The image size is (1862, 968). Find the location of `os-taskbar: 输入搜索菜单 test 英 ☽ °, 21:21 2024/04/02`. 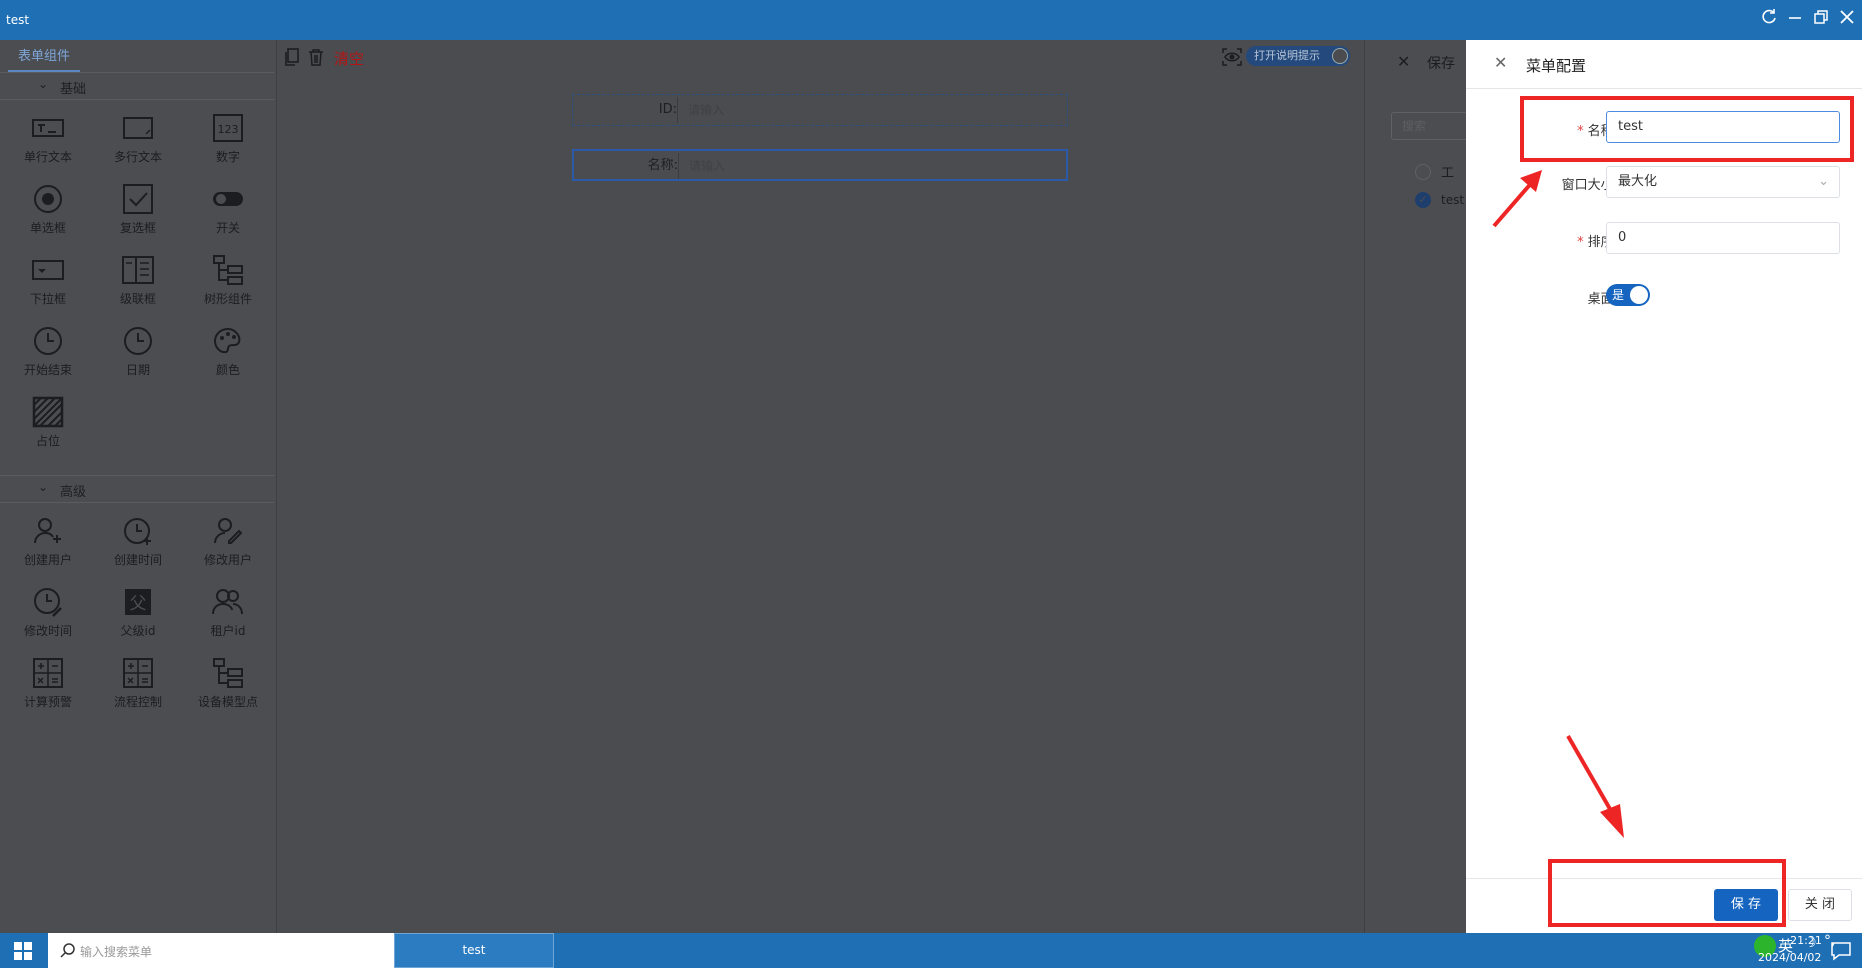

os-taskbar: 输入搜索菜单 test 英 ☽ °, 21:21 2024/04/02 is located at coordinates (931, 950).